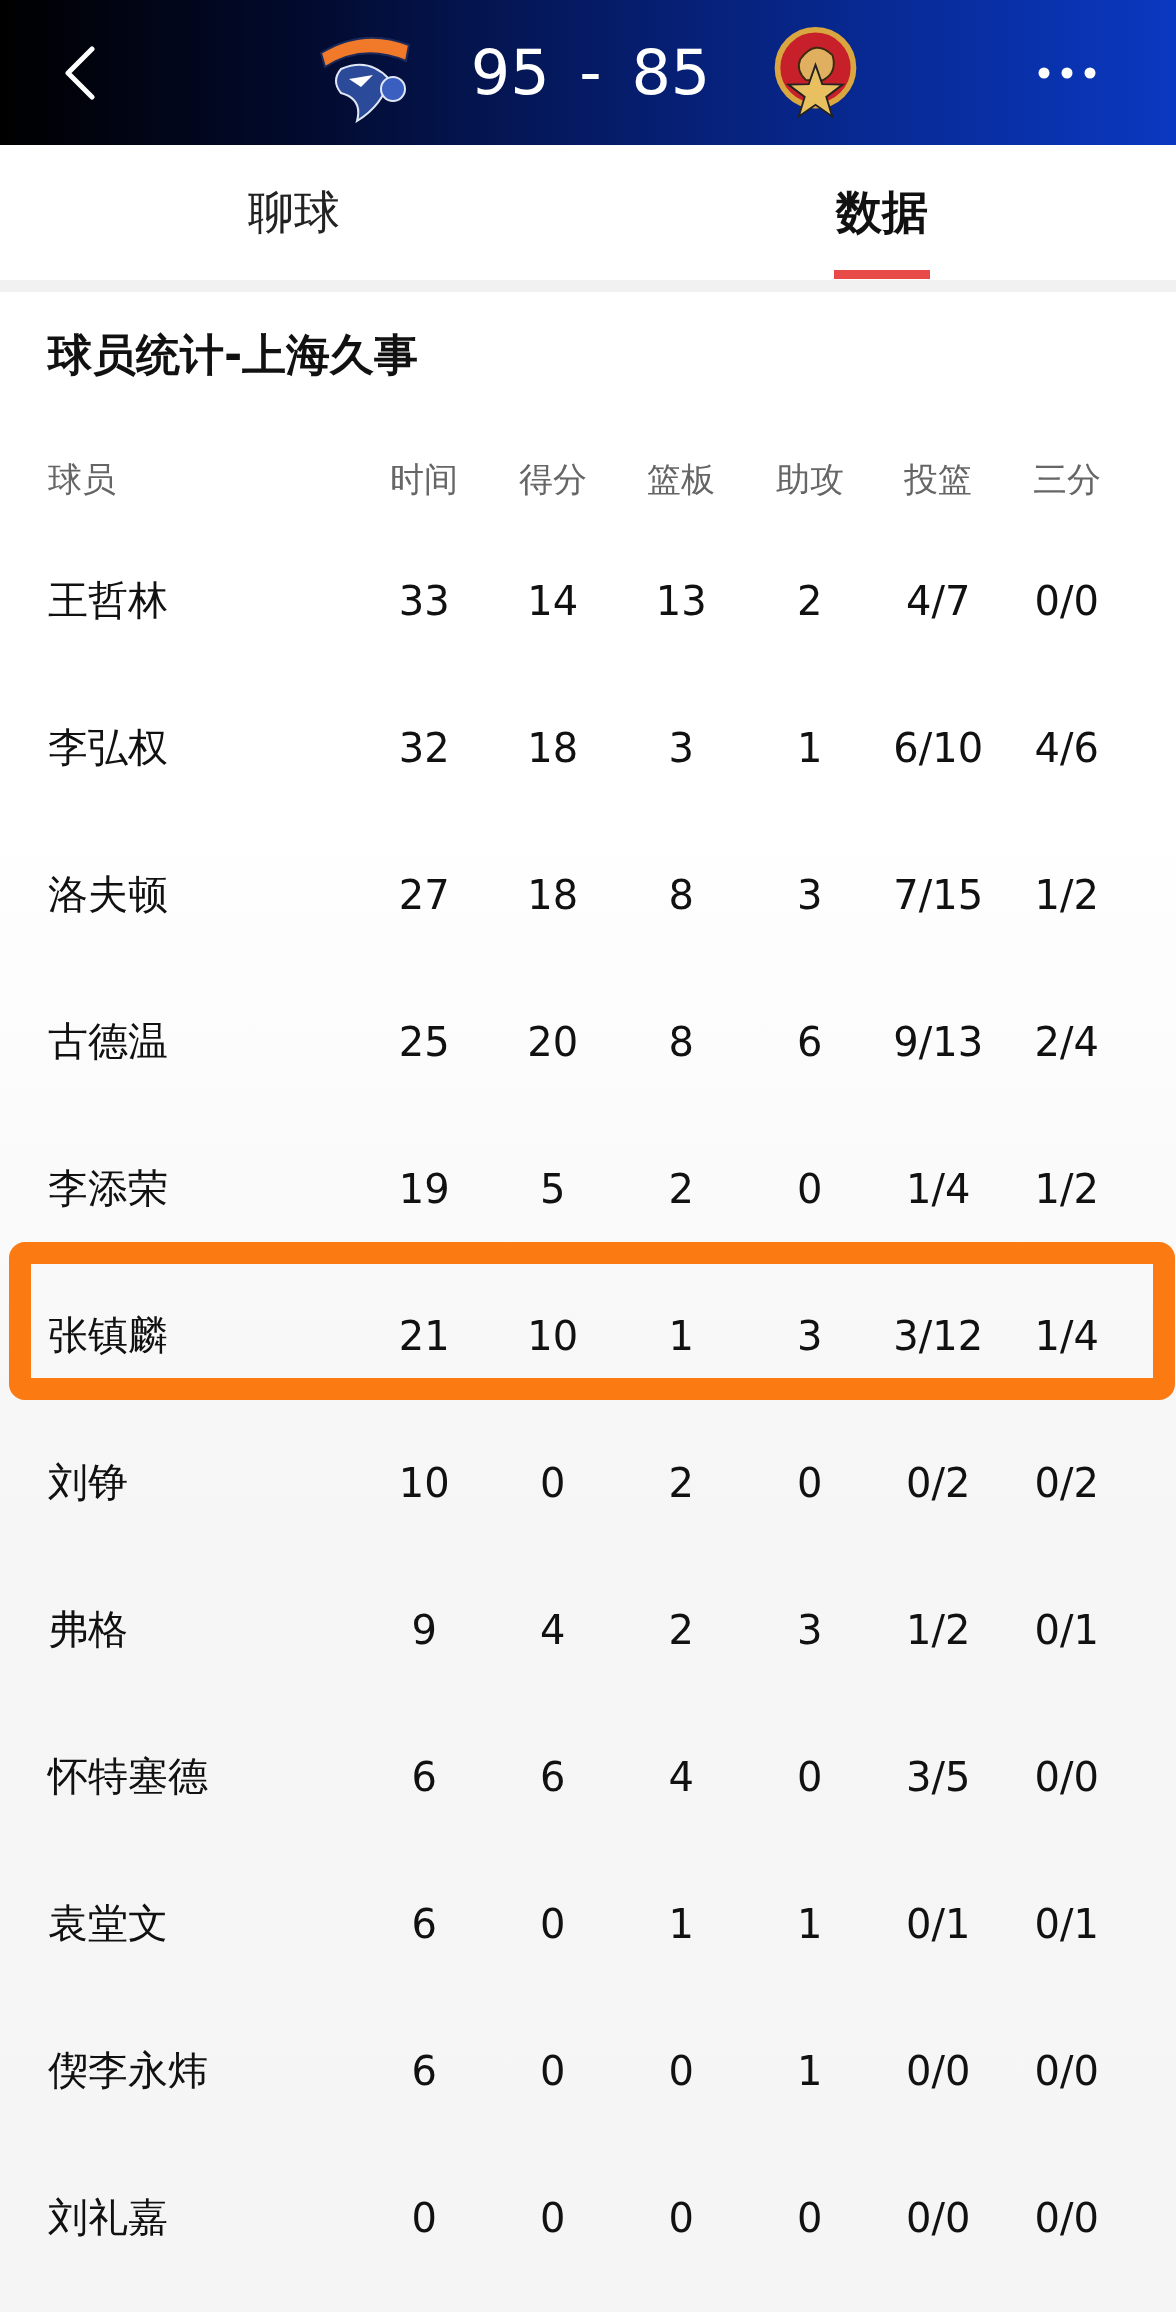 The image size is (1176, 2312). Describe the element at coordinates (424, 479) in the screenshot. I see `column-header: 时间` at that location.